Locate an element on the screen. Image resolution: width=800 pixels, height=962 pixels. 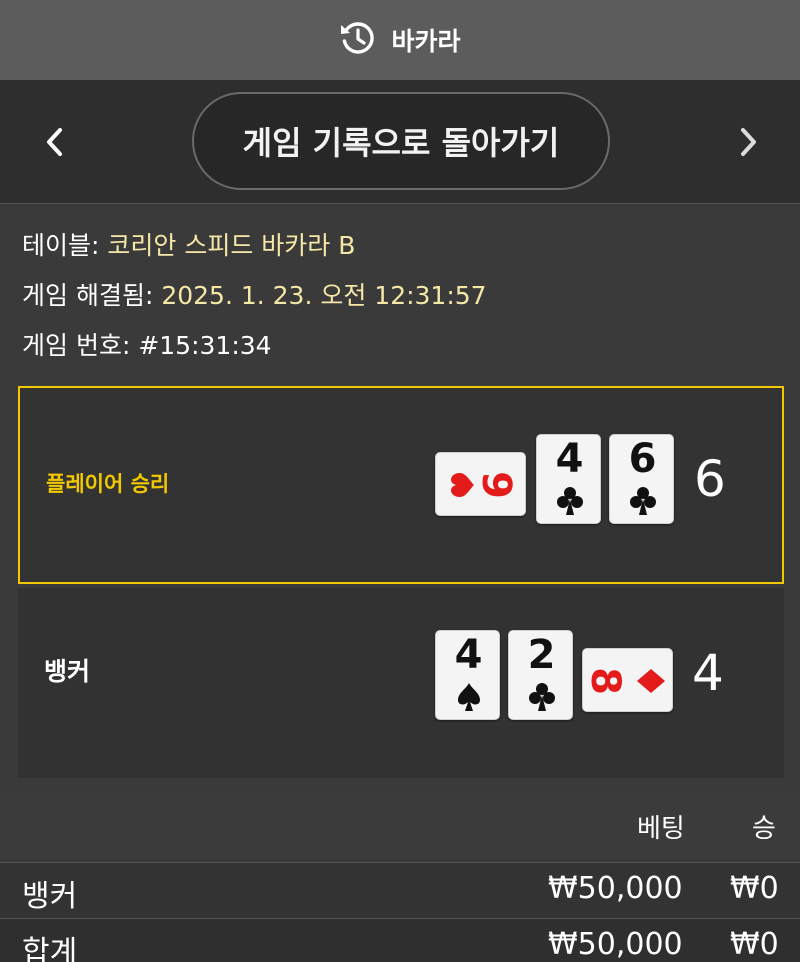
chevron-left-icon is located at coordinates (54, 142).